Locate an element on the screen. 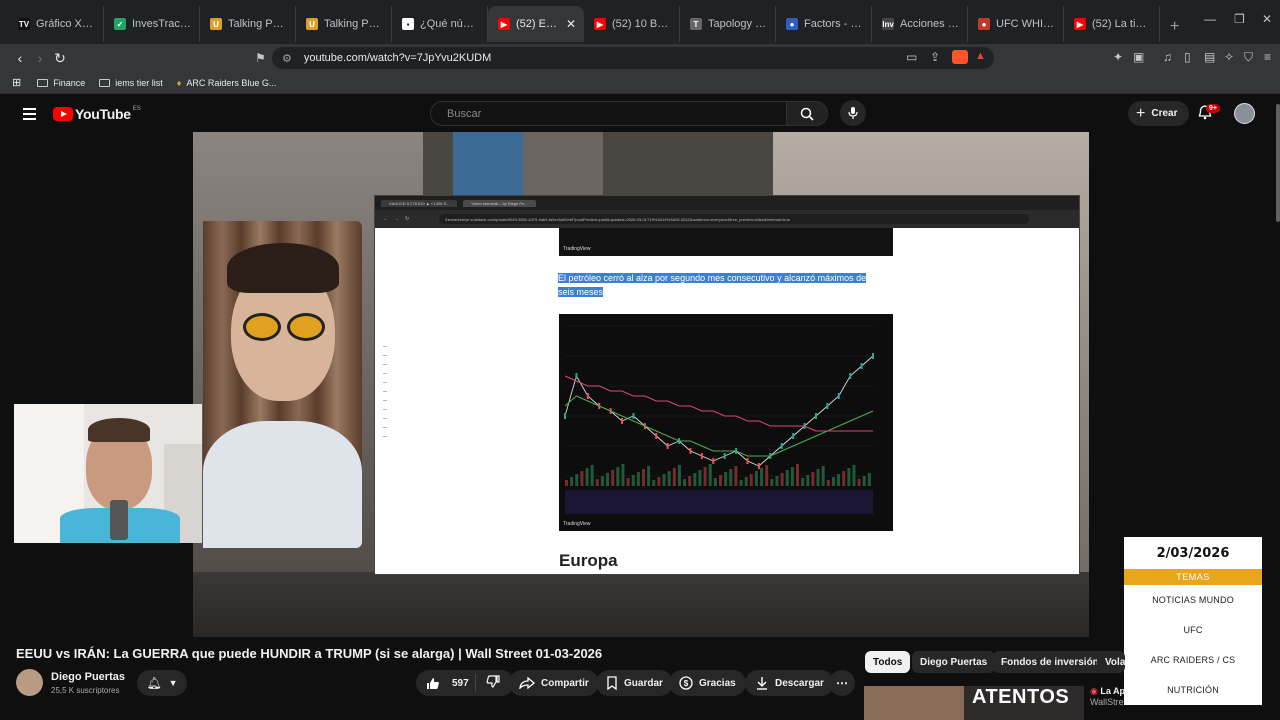 The image size is (1280, 720). share-icon: ⇪ is located at coordinates (935, 57).